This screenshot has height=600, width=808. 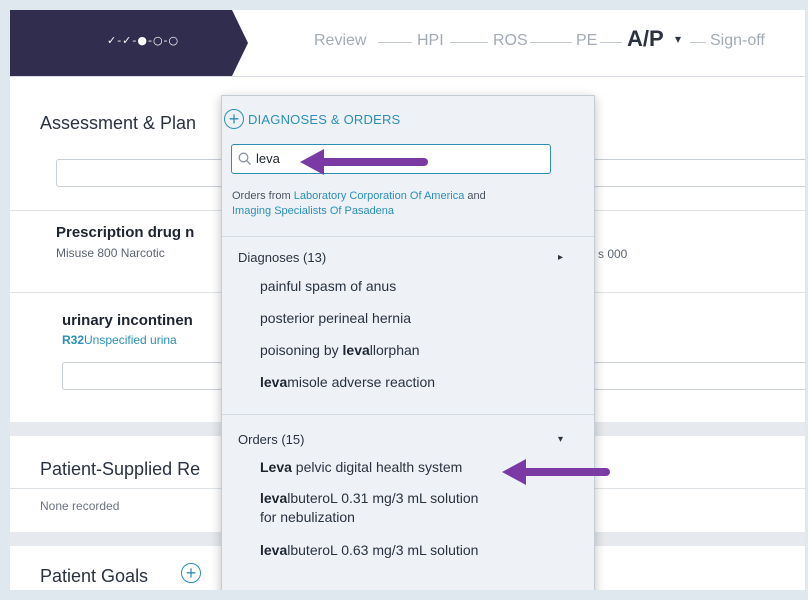 What do you see at coordinates (313, 211) in the screenshot?
I see `org-link-imaging: Imaging Specialists Of Pasadena` at bounding box center [313, 211].